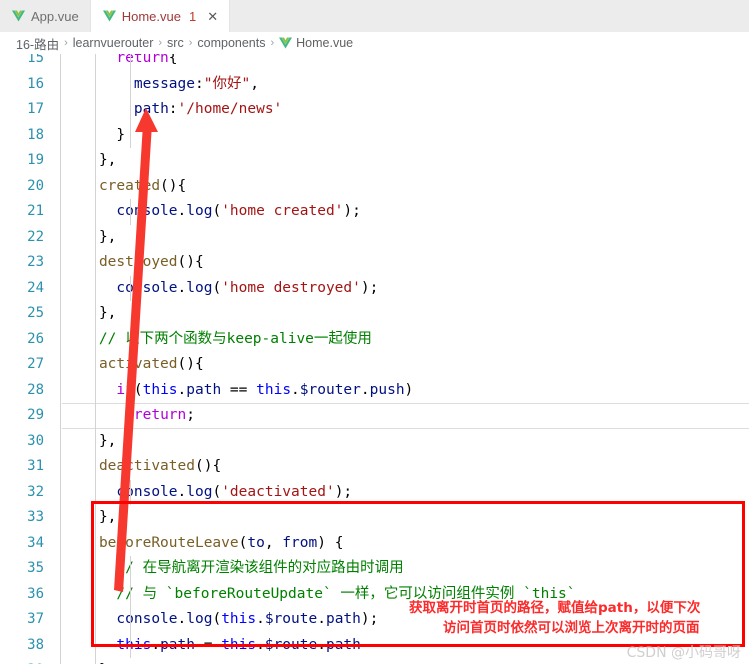 This screenshot has width=749, height=664. I want to click on line-number: 29, so click(35, 415).